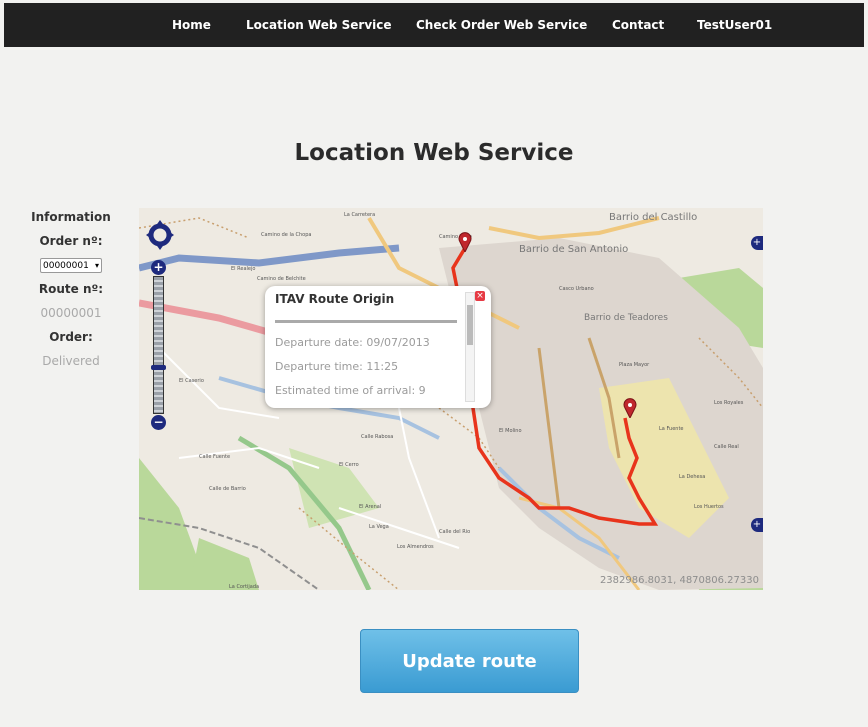 The height and width of the screenshot is (727, 868). What do you see at coordinates (377, 437) in the screenshot?
I see `svg-text: Calle Rabosa` at bounding box center [377, 437].